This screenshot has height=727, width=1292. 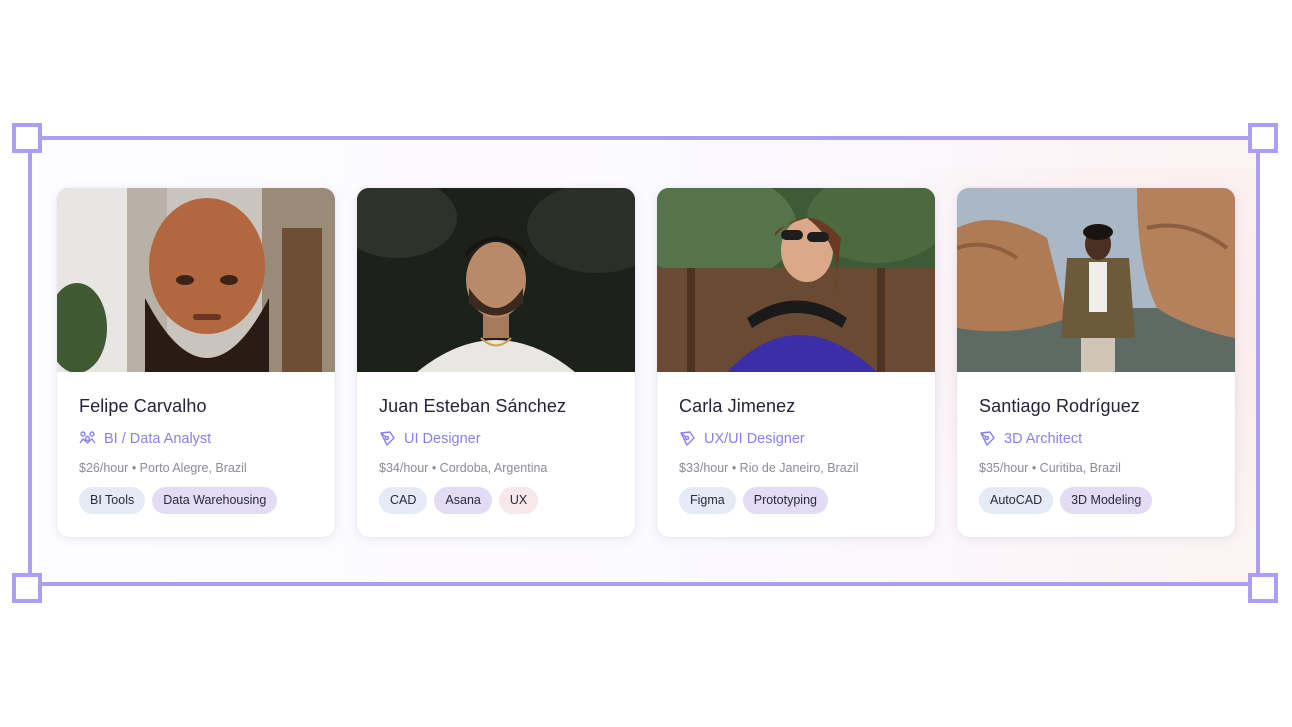 What do you see at coordinates (496, 438) in the screenshot?
I see `profile-role: UI Designer` at bounding box center [496, 438].